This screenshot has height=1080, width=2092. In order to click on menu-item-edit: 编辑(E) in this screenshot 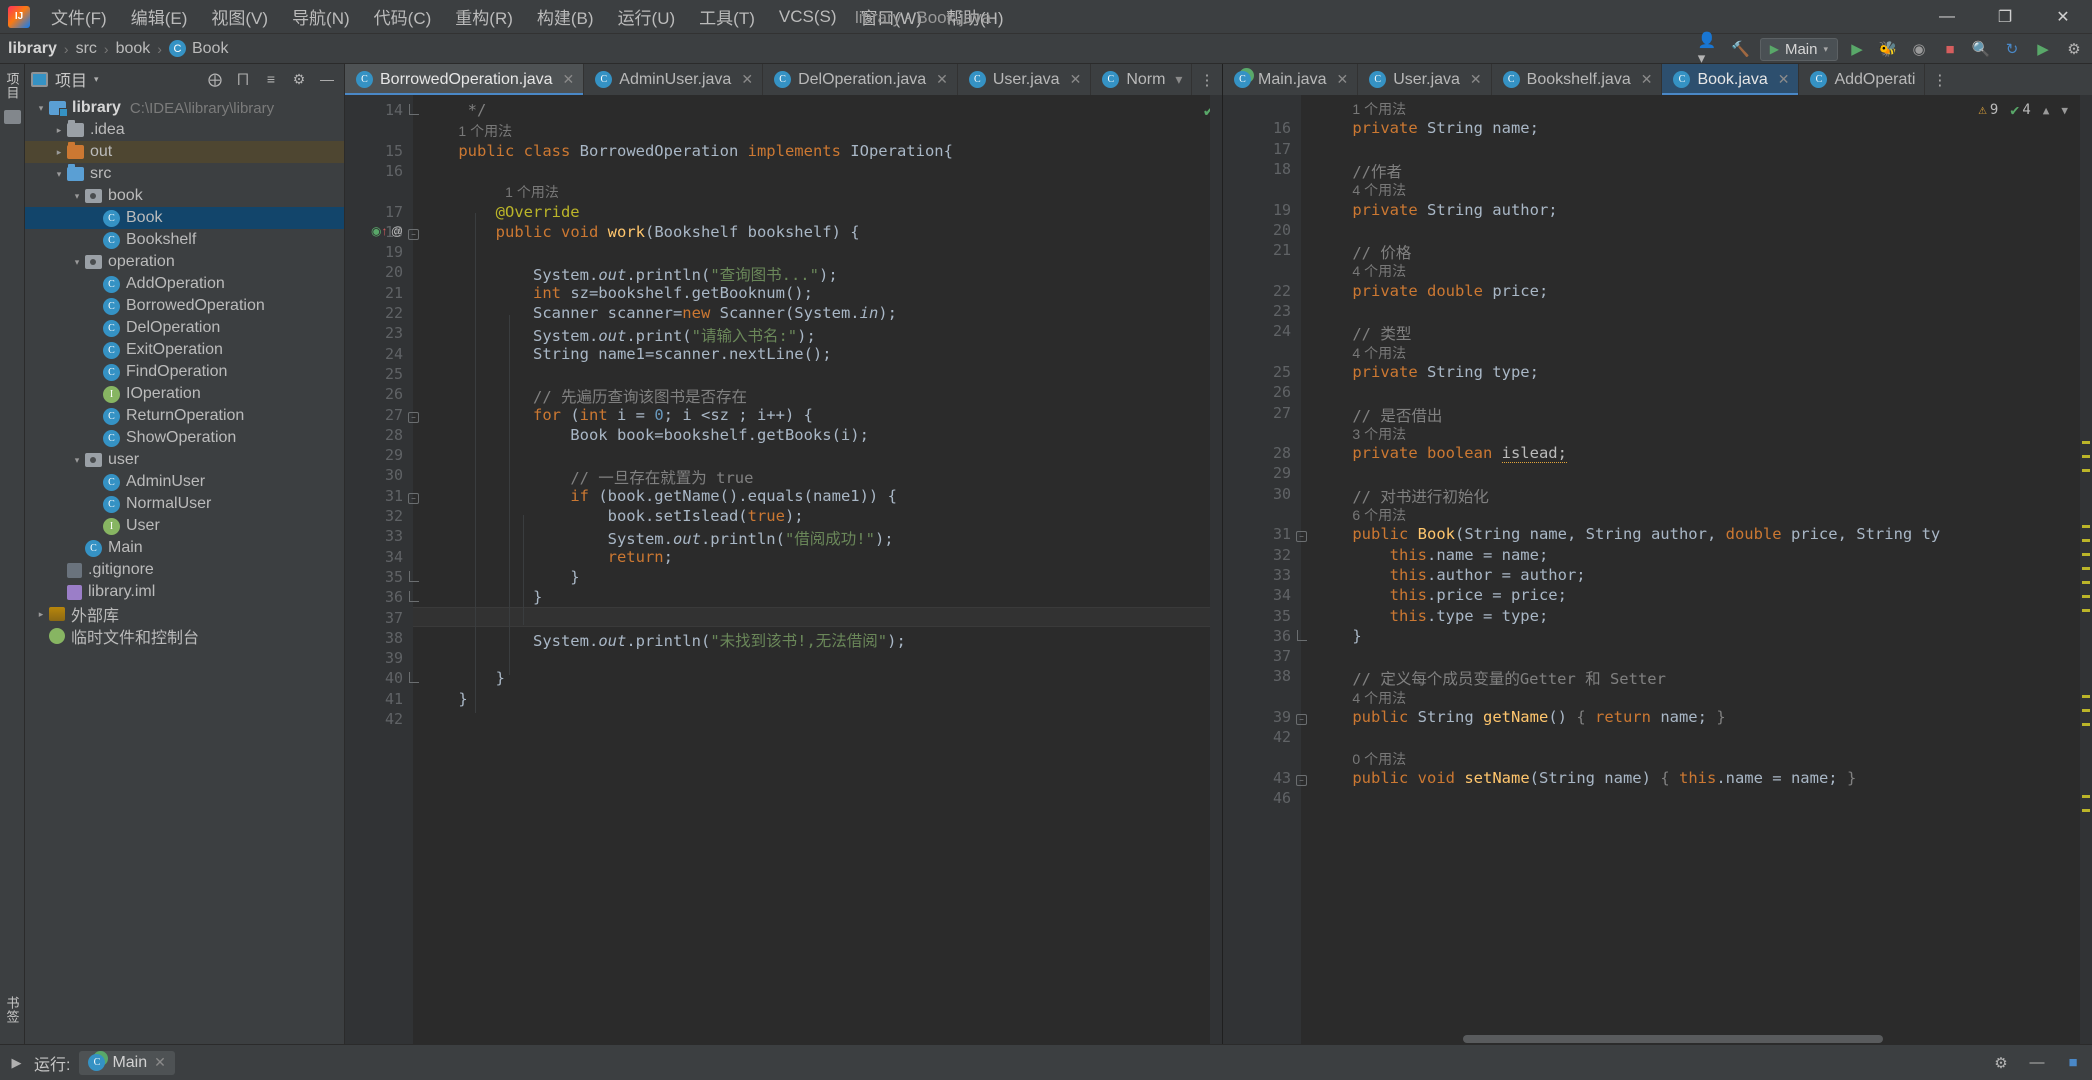, I will do `click(159, 16)`.